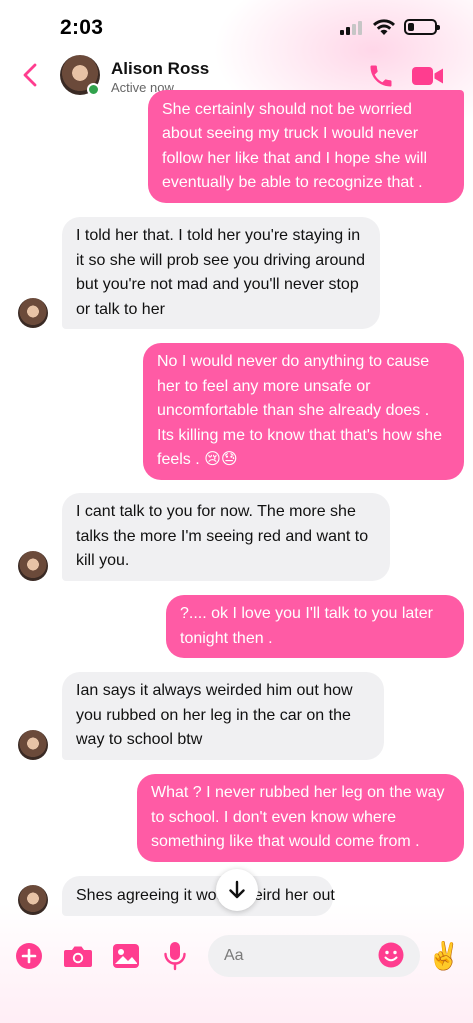  What do you see at coordinates (384, 27) in the screenshot?
I see `wifi-icon` at bounding box center [384, 27].